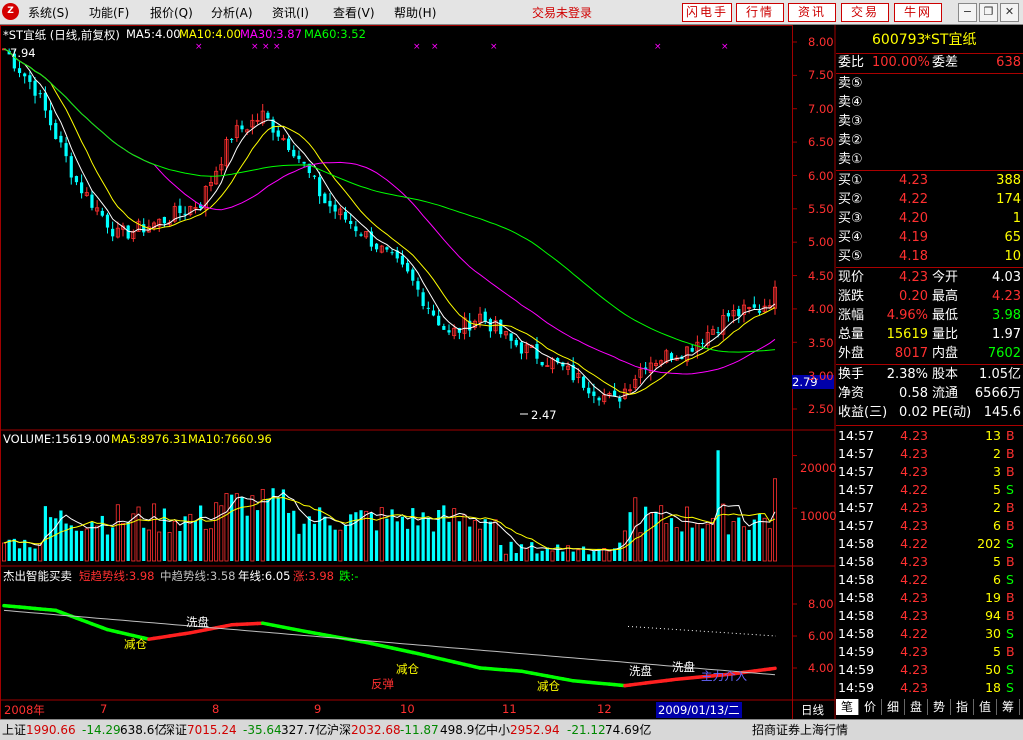 The height and width of the screenshot is (740, 1023). I want to click on quote-value: 4.23, so click(993, 297).